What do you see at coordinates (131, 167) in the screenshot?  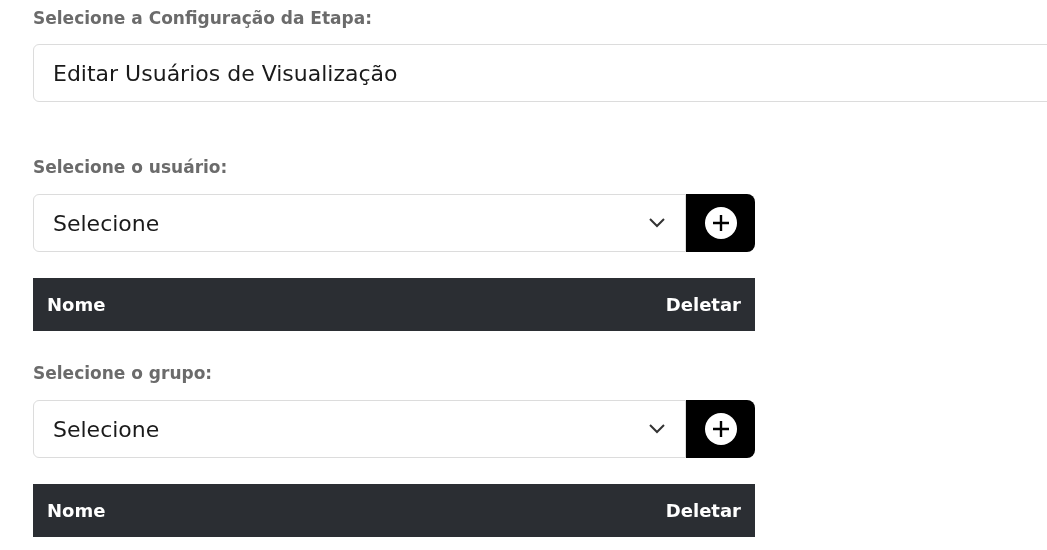 I see `field-label: Selecione o usuário:` at bounding box center [131, 167].